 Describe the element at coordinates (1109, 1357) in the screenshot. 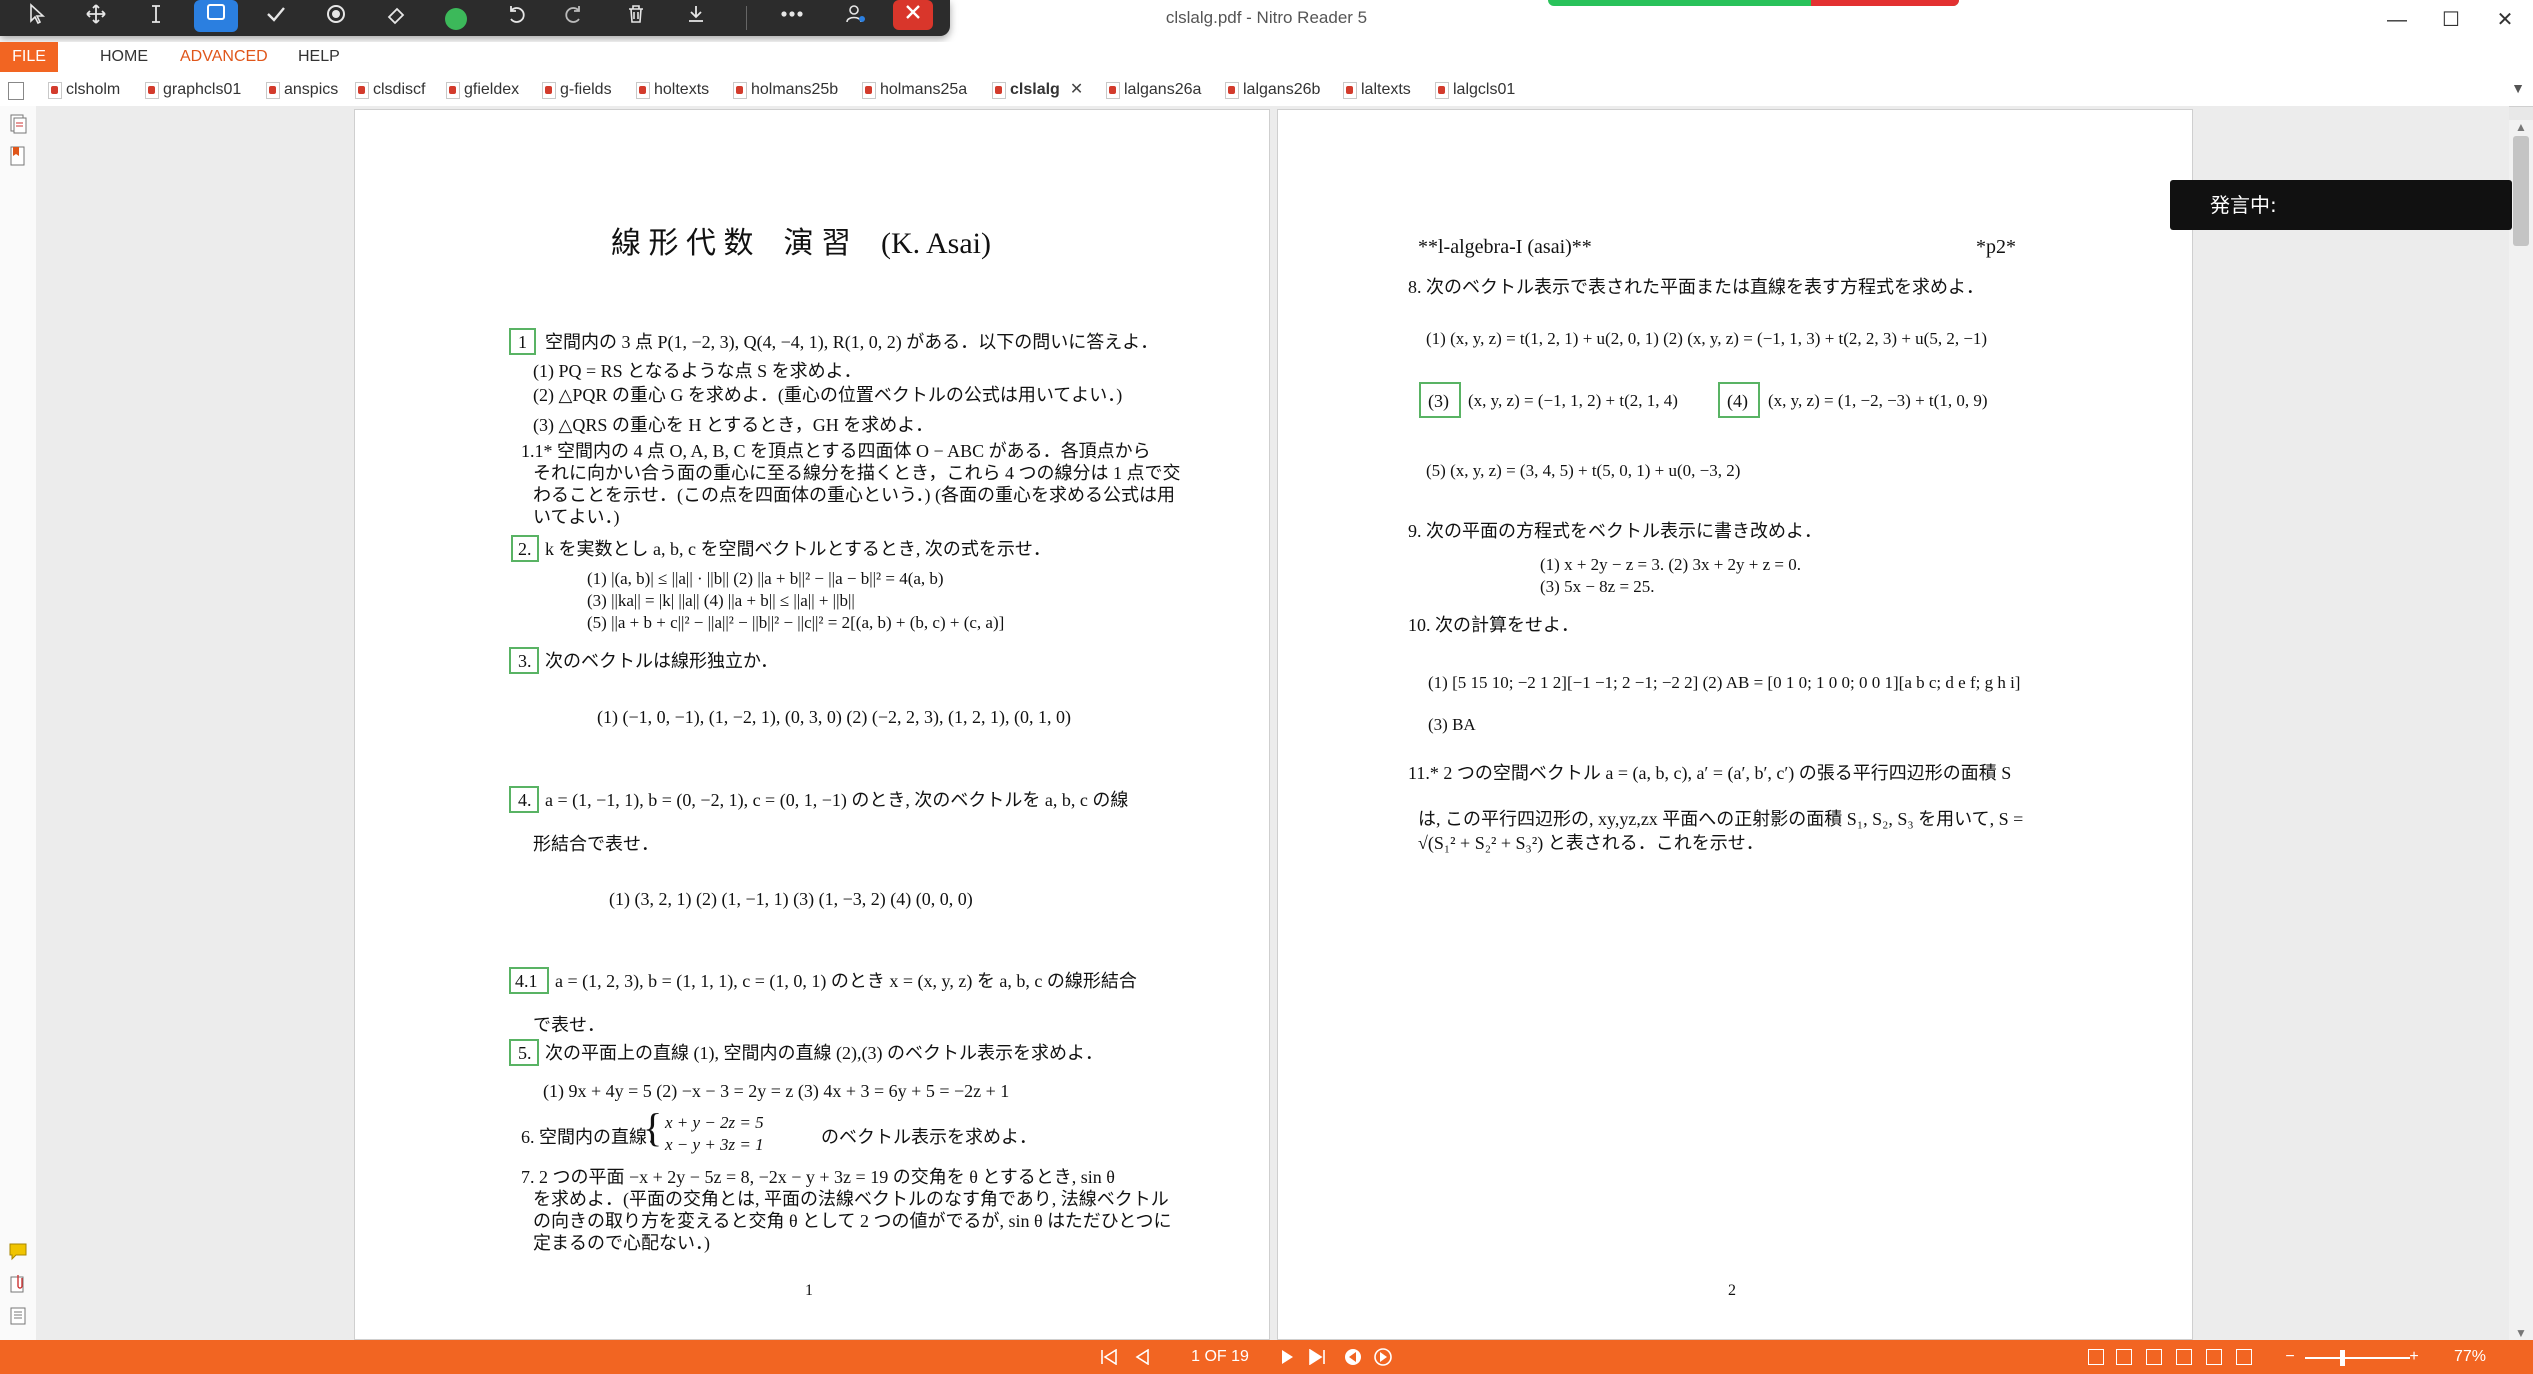

I see `first-page-icon` at that location.